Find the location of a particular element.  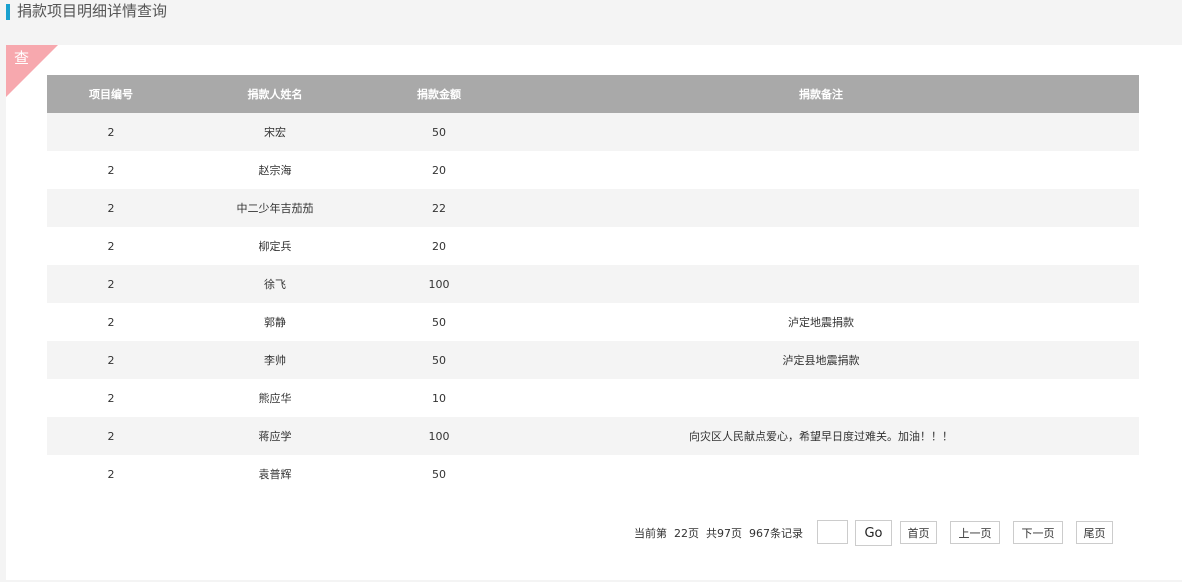

column-header-amount: 捐款金额 is located at coordinates (439, 94).